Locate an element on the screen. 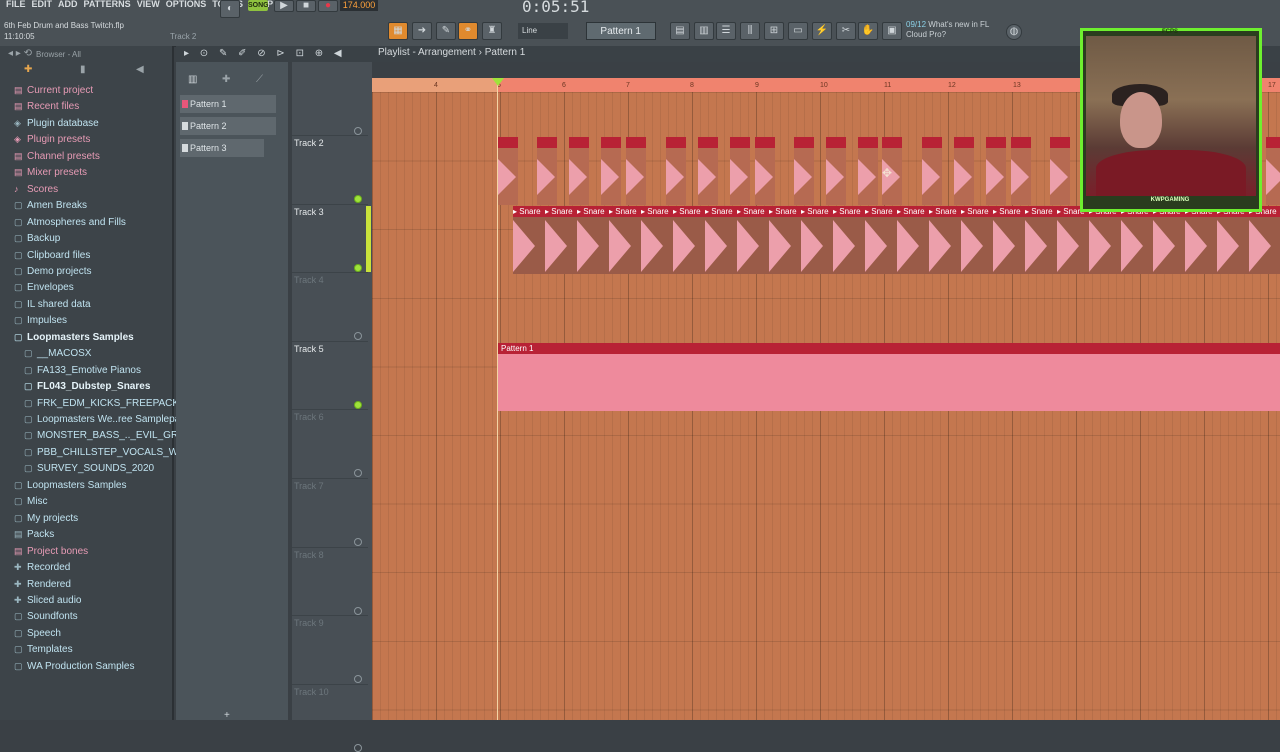 Image resolution: width=1280 pixels, height=752 pixels. playlist-tools-icon: ▸ ⊙ ✎ ✐ ⊘ ⊳ ⊡ ⊕ ◀ is located at coordinates (265, 53).